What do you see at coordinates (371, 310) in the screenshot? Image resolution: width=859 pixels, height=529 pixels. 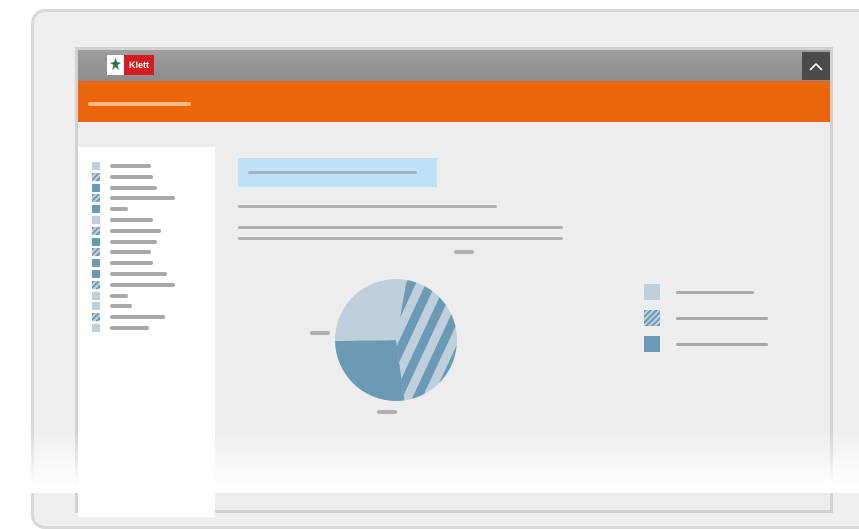 I see `pie-slice-light` at bounding box center [371, 310].